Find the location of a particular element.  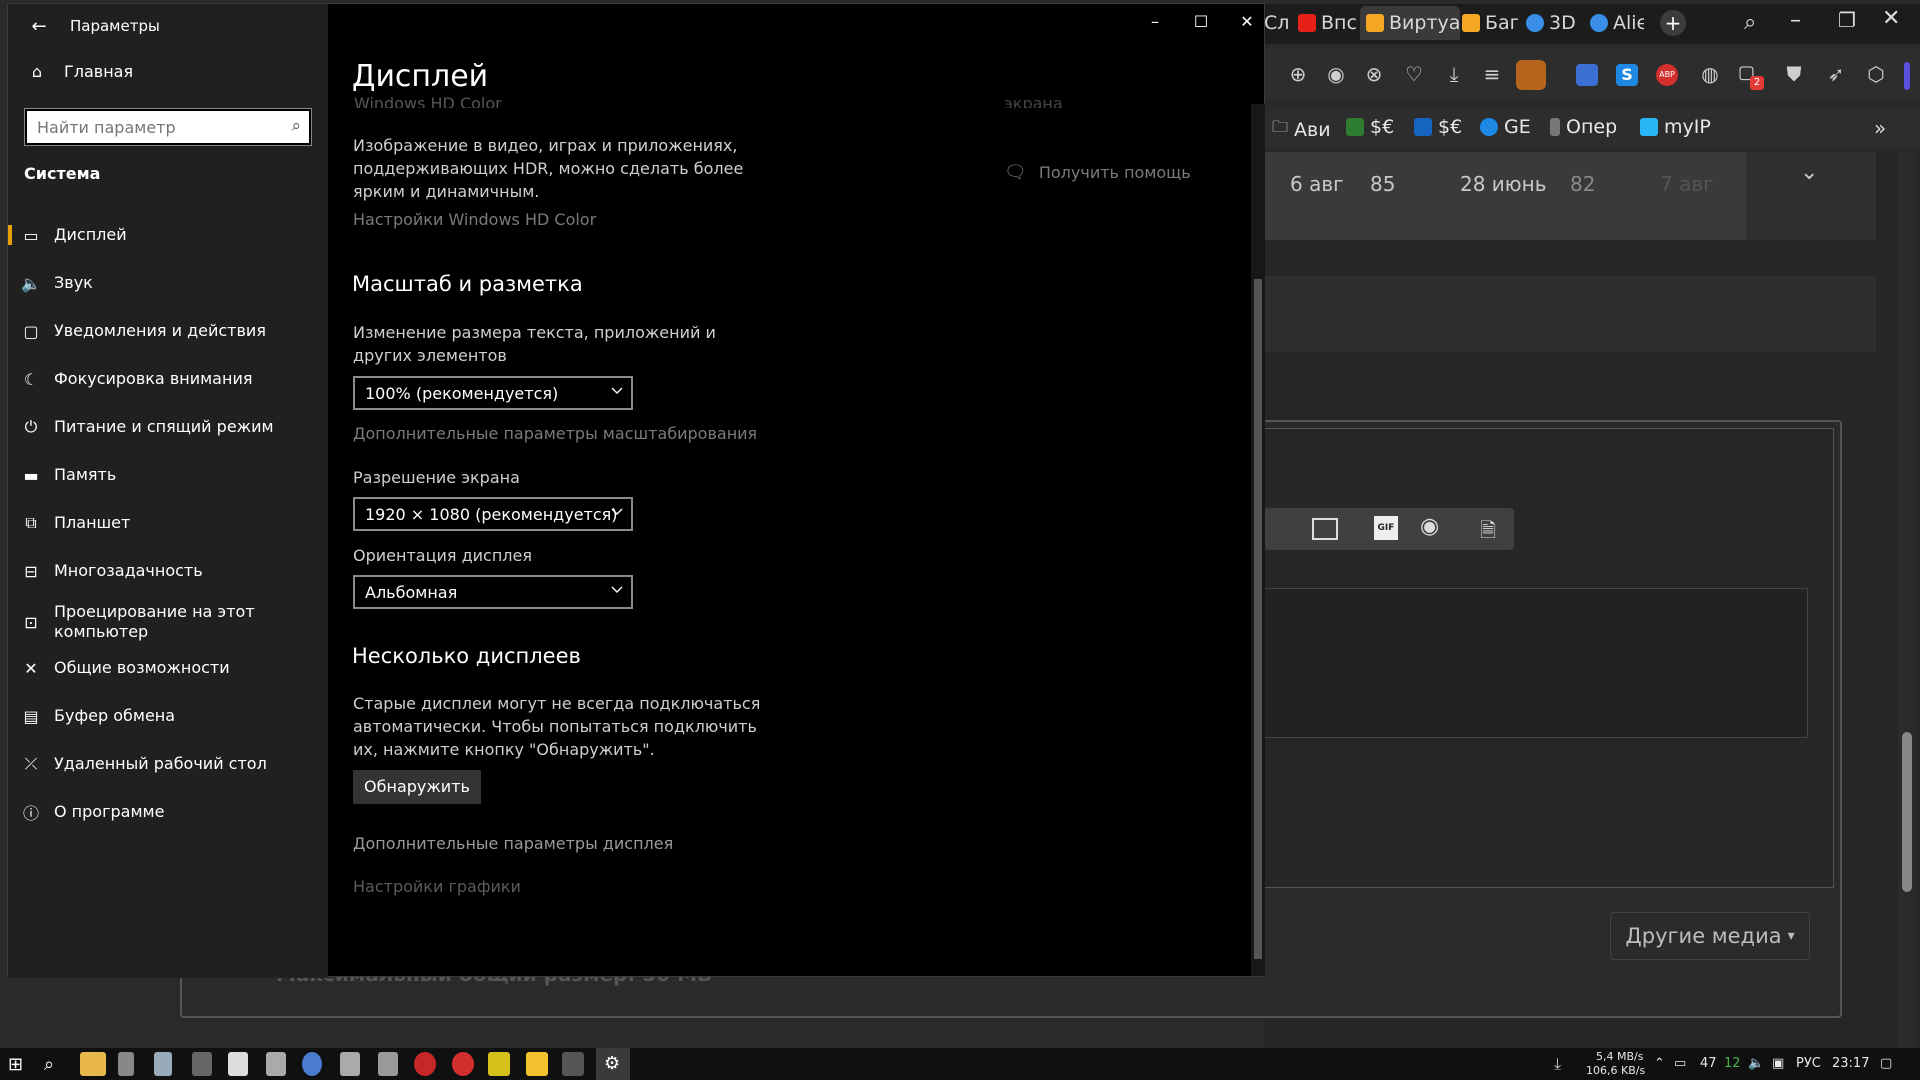

get-help-link: 🗨 Получить помощь is located at coordinates (1097, 172).